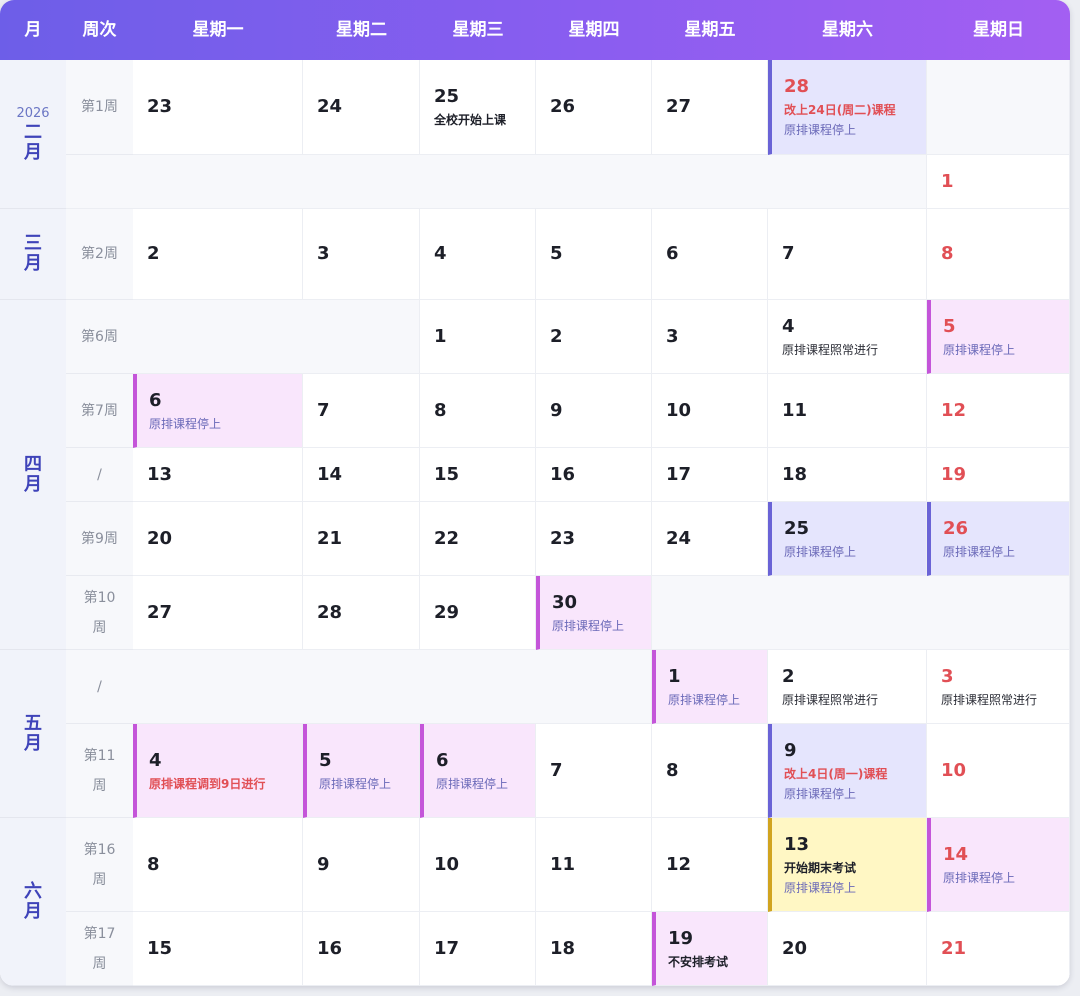  Describe the element at coordinates (478, 107) in the screenshot. I see `day-cell: 25 全校开始上课` at that location.